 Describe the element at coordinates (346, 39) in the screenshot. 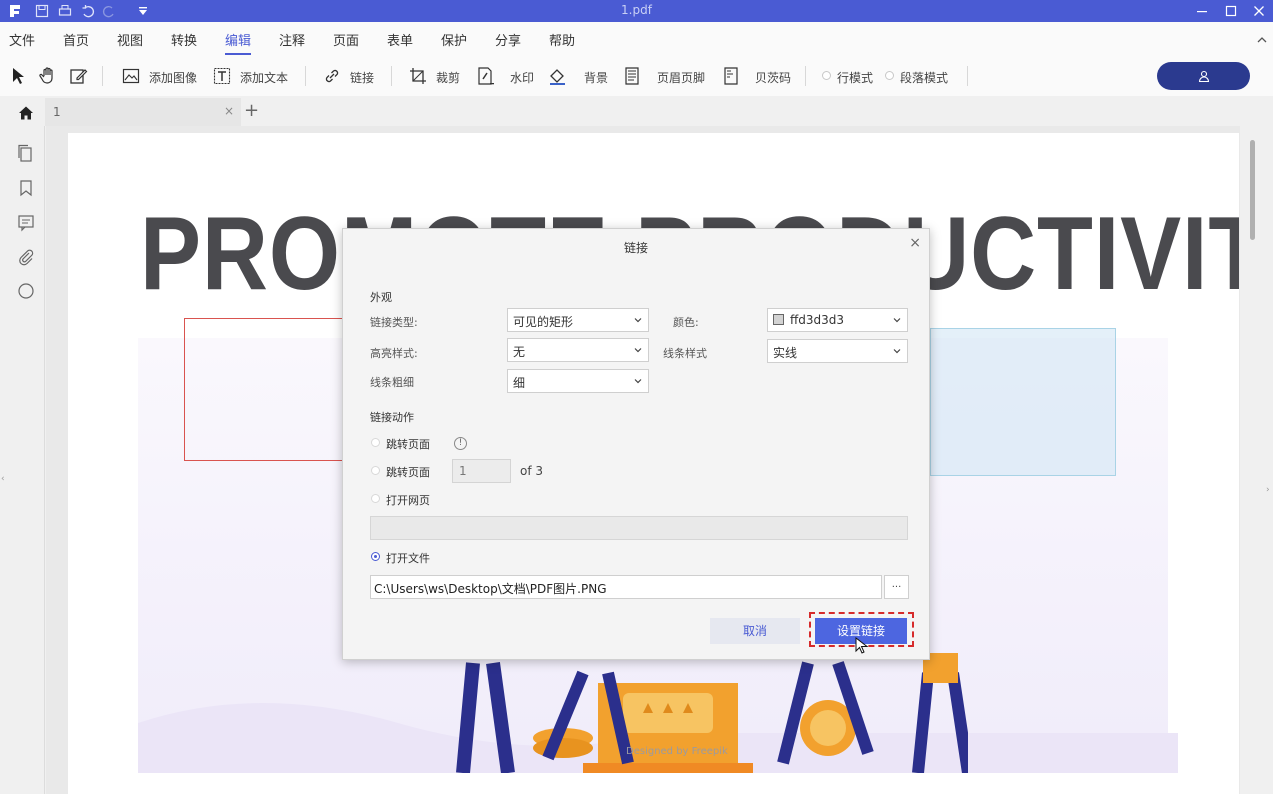

I see `menu-page: 页面` at that location.